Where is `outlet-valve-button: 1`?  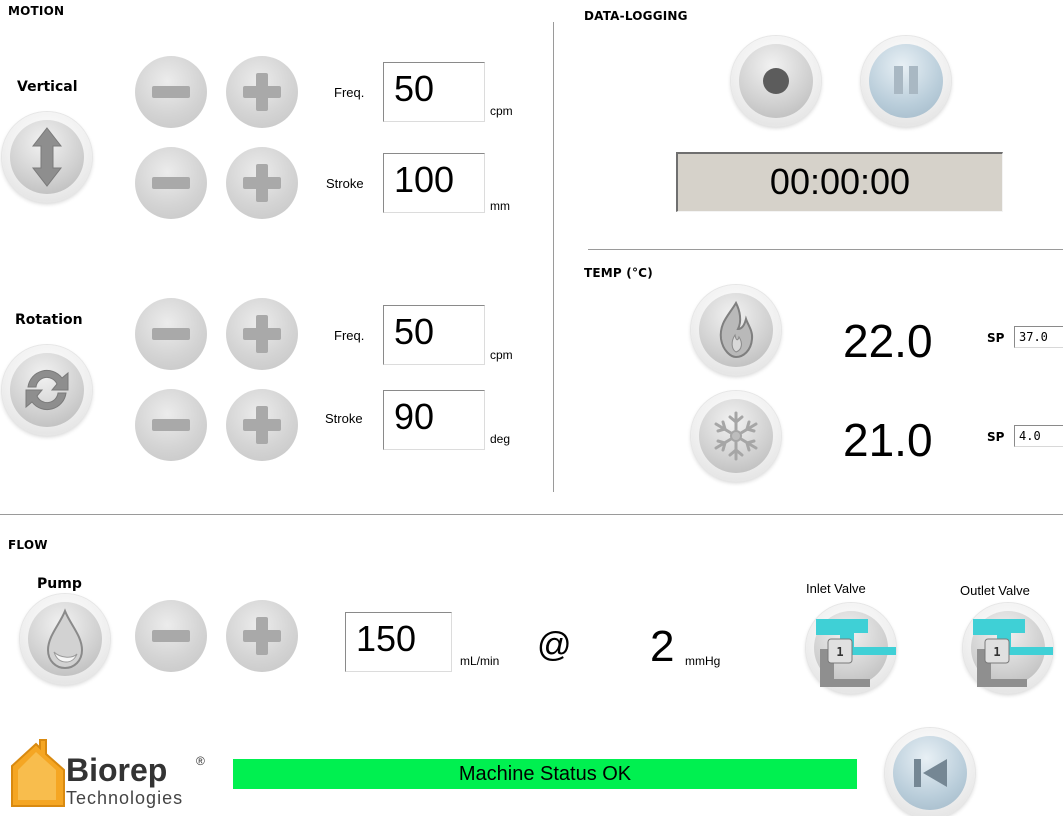
outlet-valve-button: 1 is located at coordinates (1008, 648).